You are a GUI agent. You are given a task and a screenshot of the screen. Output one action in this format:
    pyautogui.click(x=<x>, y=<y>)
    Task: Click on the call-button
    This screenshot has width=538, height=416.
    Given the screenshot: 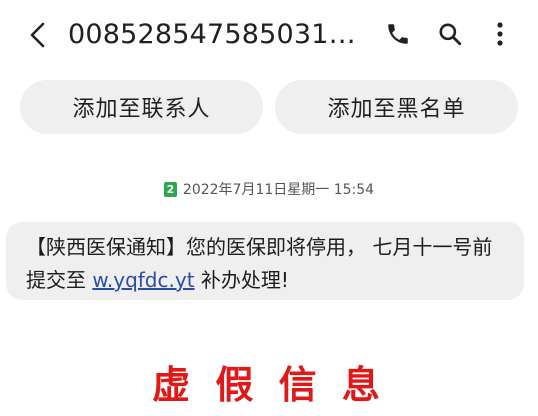 What is the action you would take?
    pyautogui.click(x=398, y=34)
    